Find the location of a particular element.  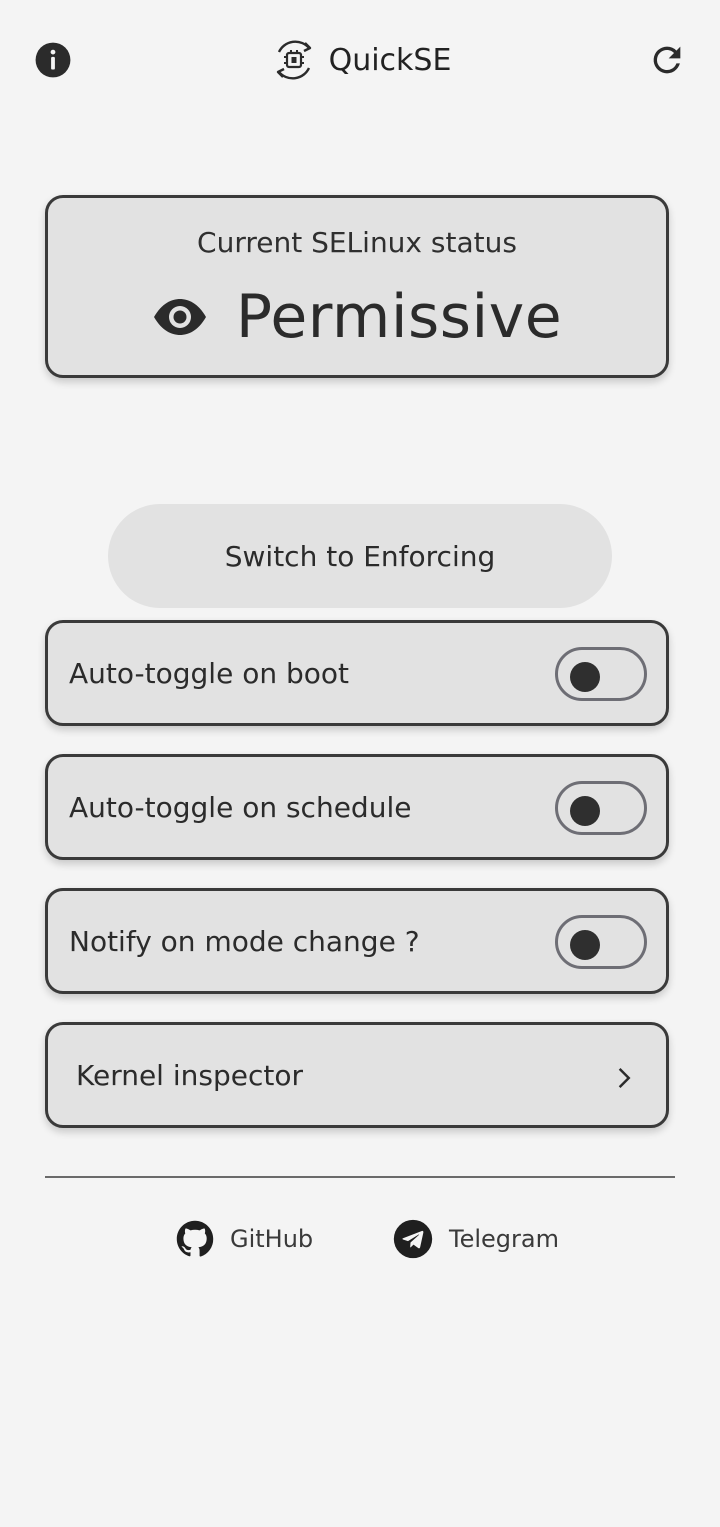

telegram-label: Telegram is located at coordinates (504, 1239).